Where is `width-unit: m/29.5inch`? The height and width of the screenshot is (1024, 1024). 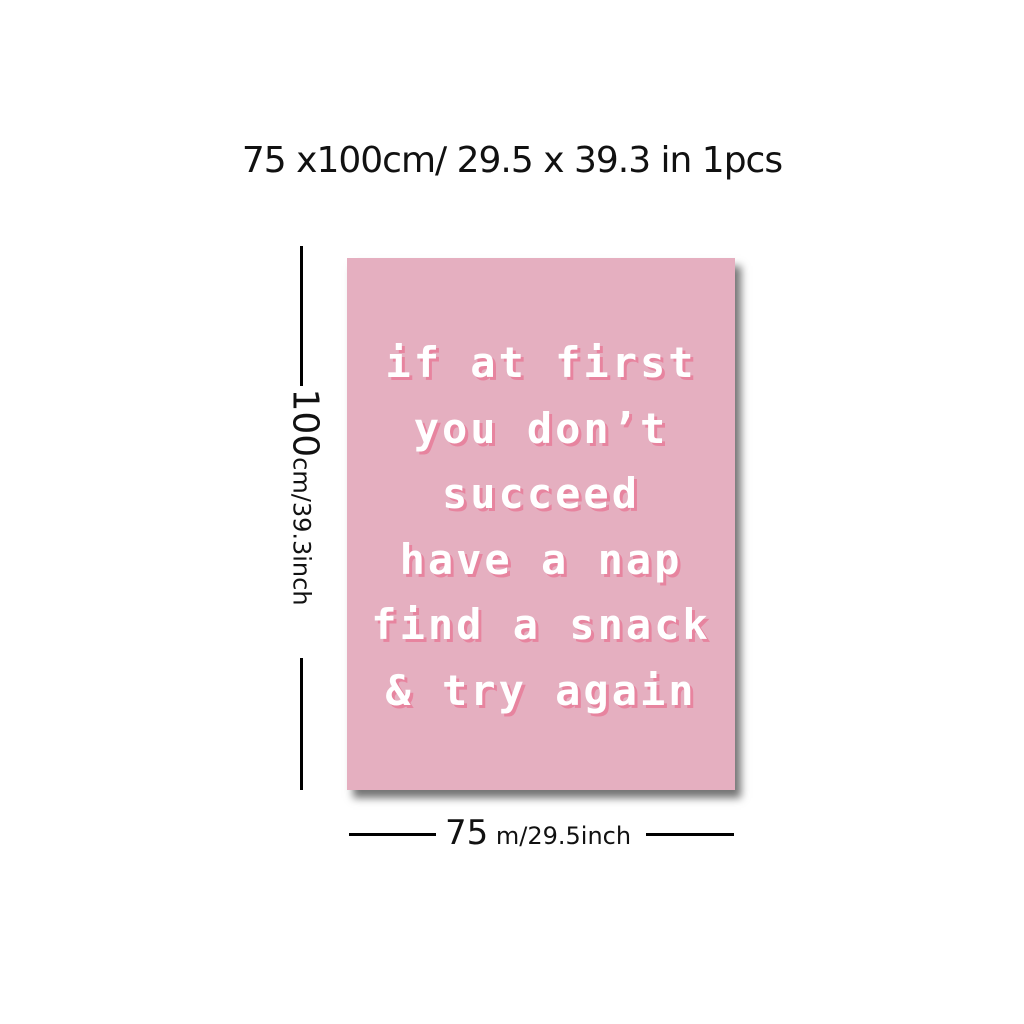
width-unit: m/29.5inch is located at coordinates (560, 836).